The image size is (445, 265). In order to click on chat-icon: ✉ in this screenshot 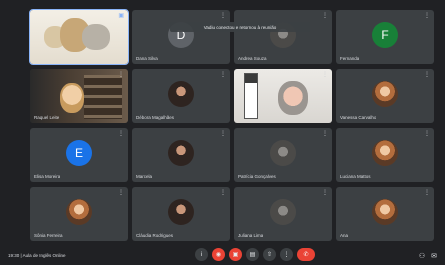, I will do `click(434, 256)`.